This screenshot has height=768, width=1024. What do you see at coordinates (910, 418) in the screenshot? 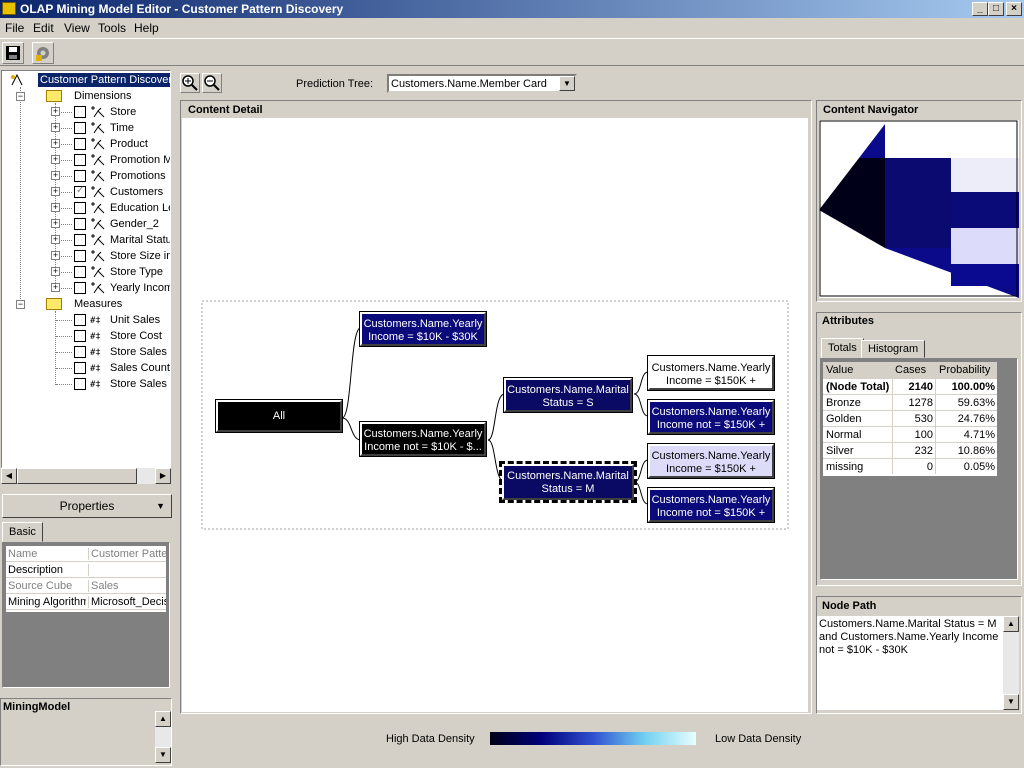
I see `attribute-row: Golden 530 24.76%` at bounding box center [910, 418].